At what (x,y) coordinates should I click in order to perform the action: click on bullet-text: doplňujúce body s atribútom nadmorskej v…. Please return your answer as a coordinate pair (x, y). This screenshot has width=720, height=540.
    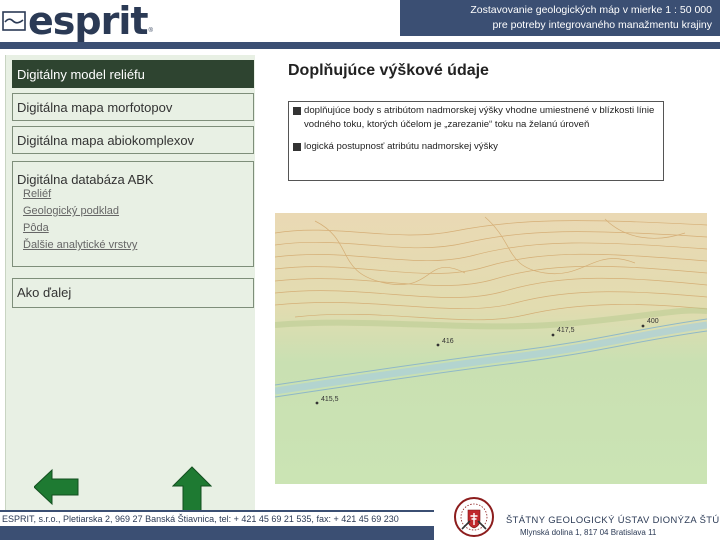
    Looking at the image, I should click on (479, 117).